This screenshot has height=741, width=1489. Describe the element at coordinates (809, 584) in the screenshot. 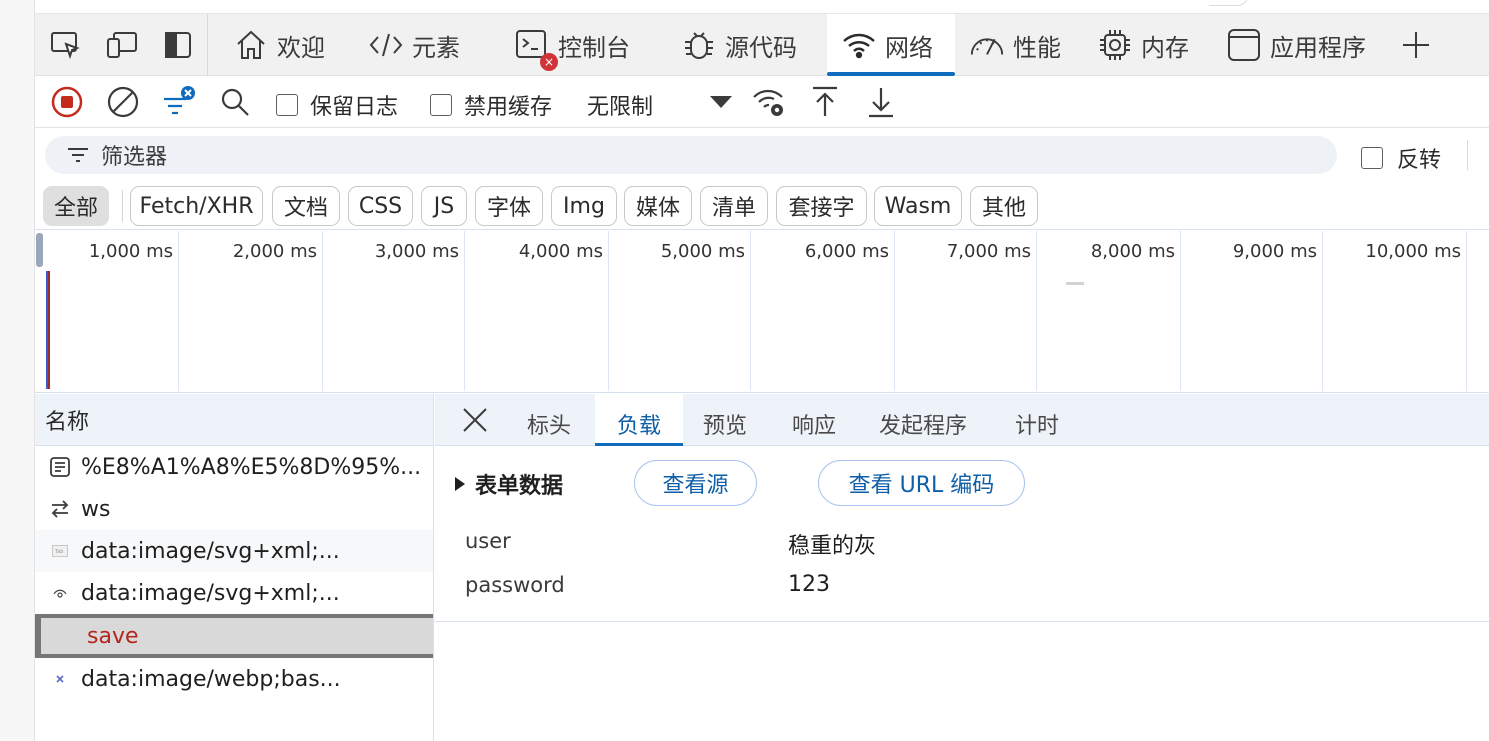

I see `form-field-value: 123` at that location.